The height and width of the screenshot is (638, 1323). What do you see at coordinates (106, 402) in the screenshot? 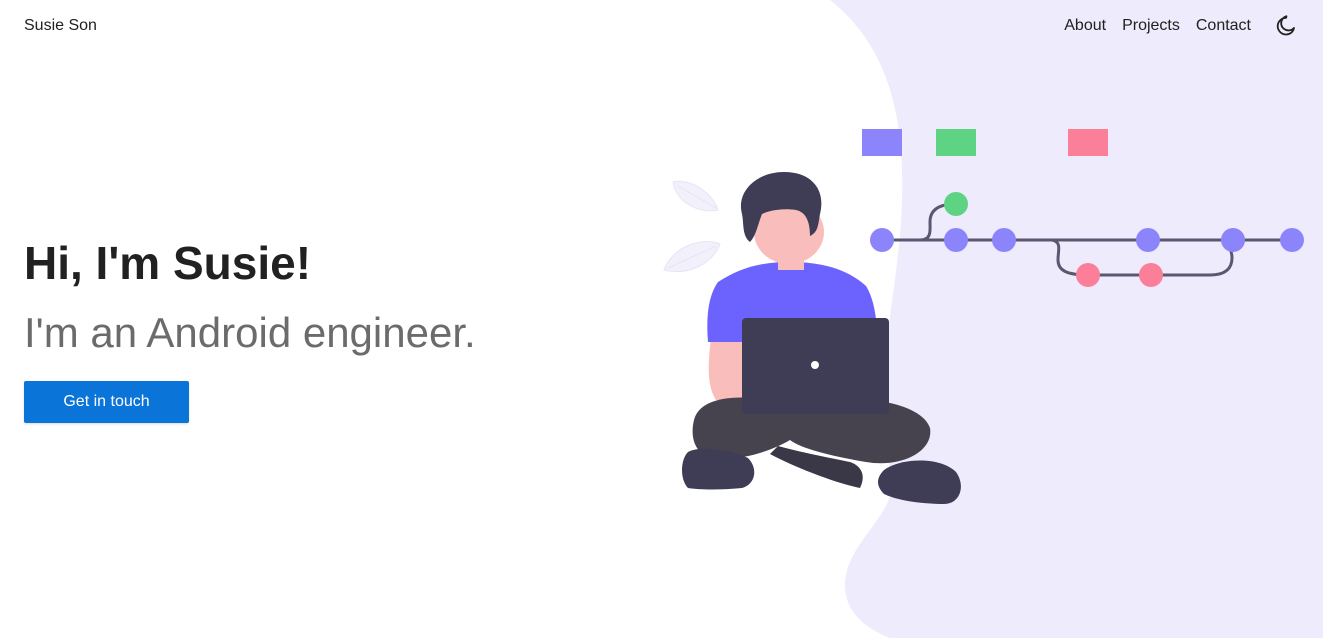
I see `get-in-touch-button: Get in touch` at bounding box center [106, 402].